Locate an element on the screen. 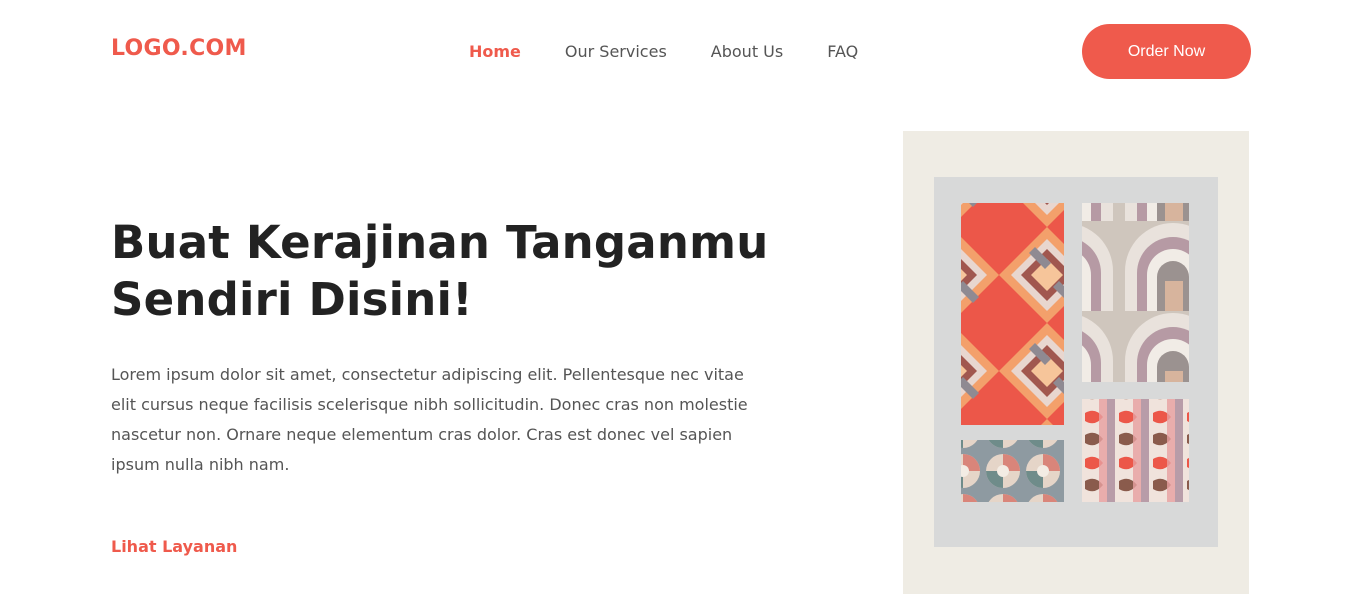  nav-item-home: Home is located at coordinates (495, 51).